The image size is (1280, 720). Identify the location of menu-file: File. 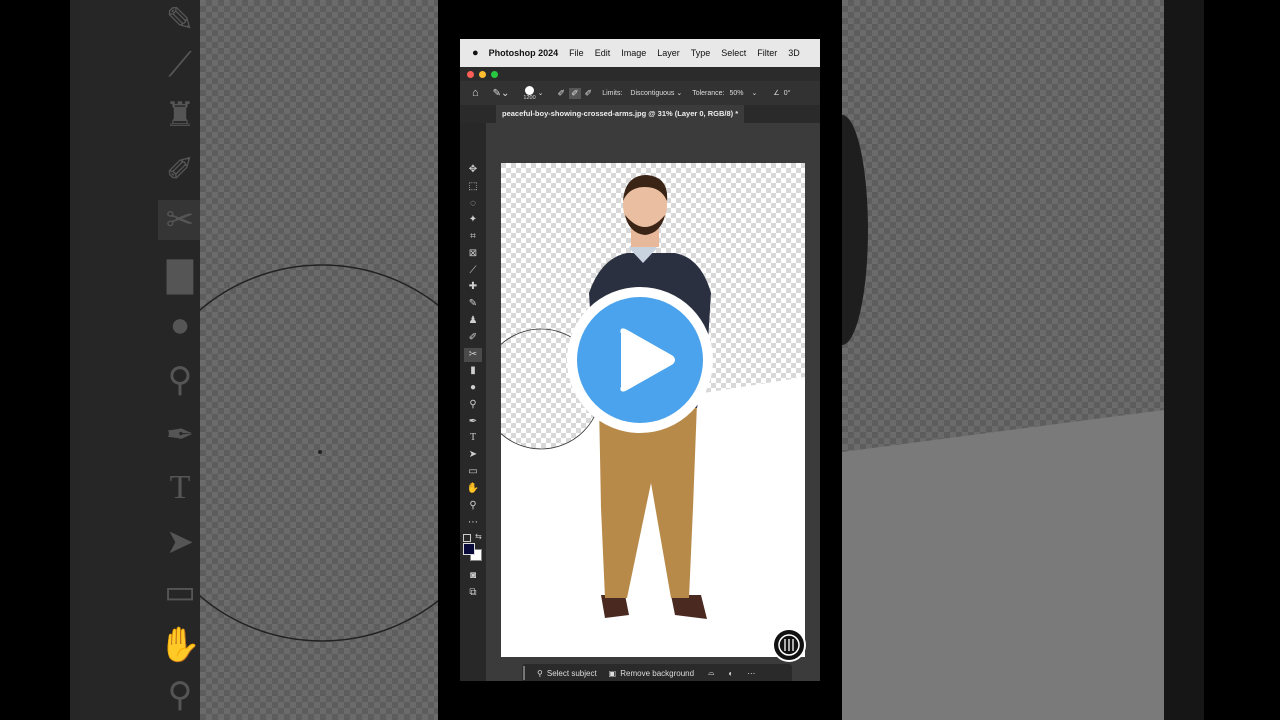
(576, 53).